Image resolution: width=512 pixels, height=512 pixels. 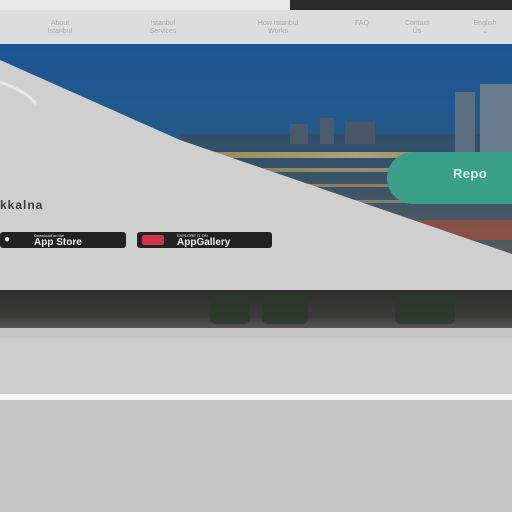 I want to click on language-selector: English ⌄, so click(x=485, y=28).